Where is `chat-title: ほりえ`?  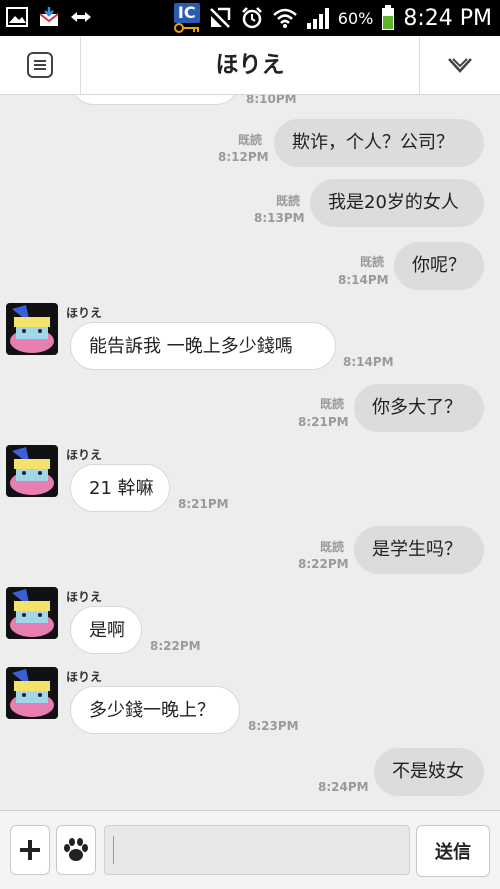 chat-title: ほりえ is located at coordinates (250, 65).